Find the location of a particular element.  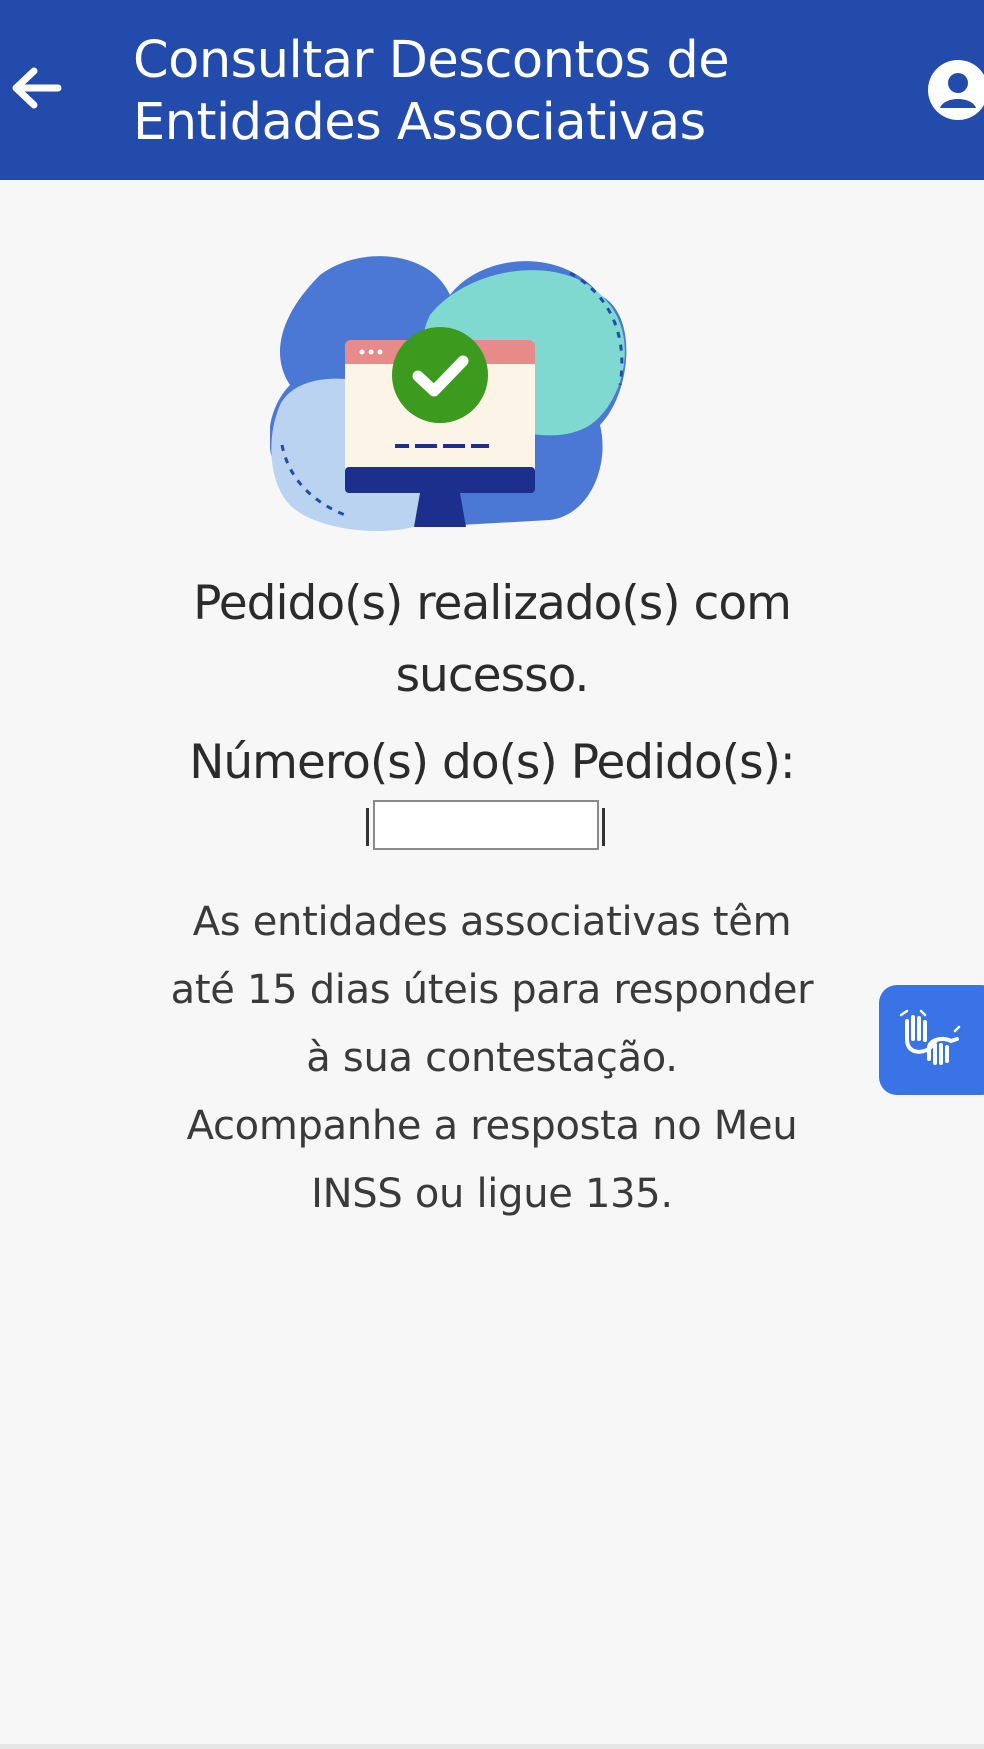

info-line-5: INSS ou ligue 135. is located at coordinates (492, 1194).